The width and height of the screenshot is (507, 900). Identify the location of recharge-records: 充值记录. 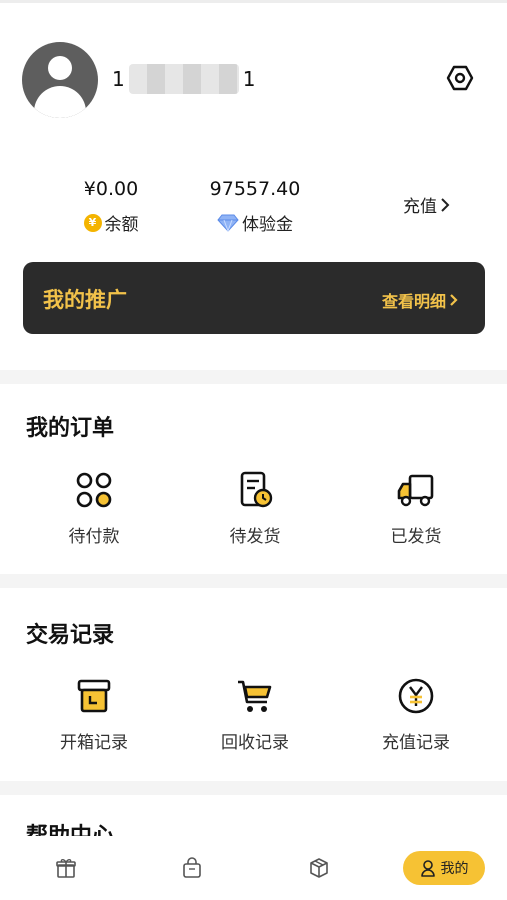
(416, 714).